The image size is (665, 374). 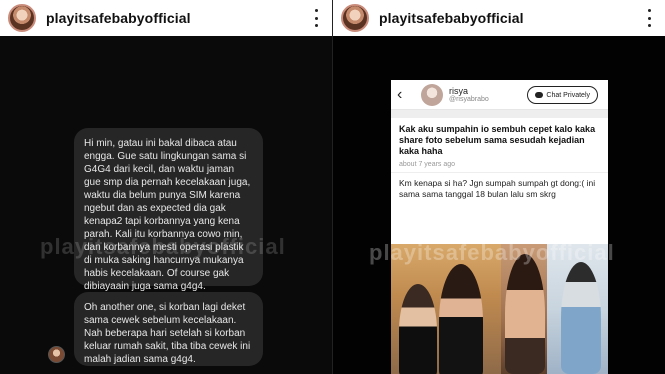 I want to click on poster-avatar, so click(x=432, y=94).